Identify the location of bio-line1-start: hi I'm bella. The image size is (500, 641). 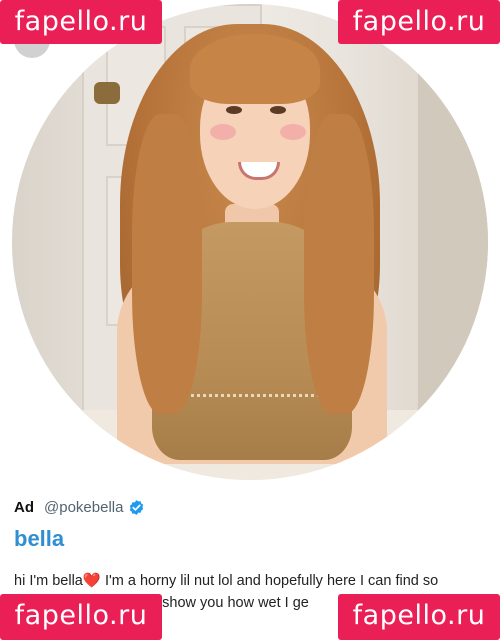
(48, 581).